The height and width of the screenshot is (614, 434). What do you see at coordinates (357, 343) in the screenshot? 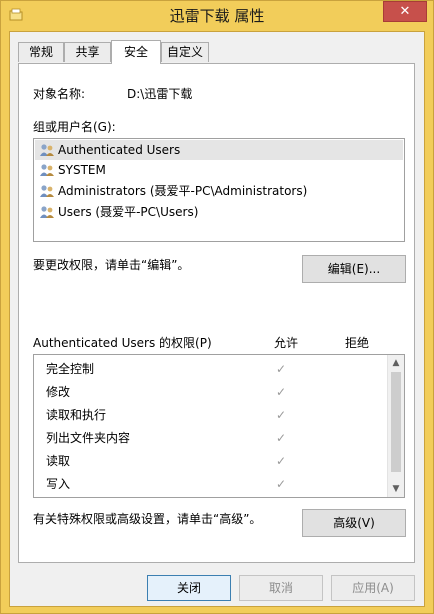
I see `deny-column-header: 拒绝` at bounding box center [357, 343].